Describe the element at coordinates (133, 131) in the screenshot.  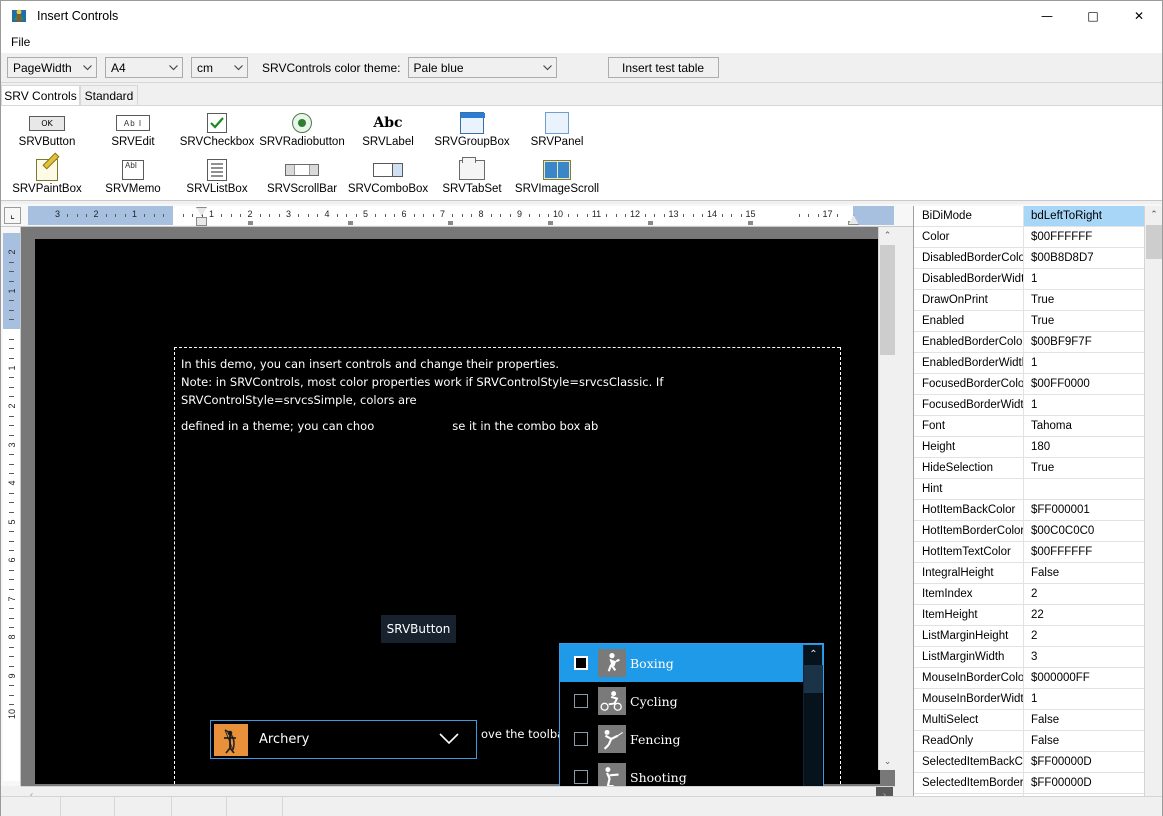
I see `palette-item-srvedit: Ab I SRVEdit` at that location.